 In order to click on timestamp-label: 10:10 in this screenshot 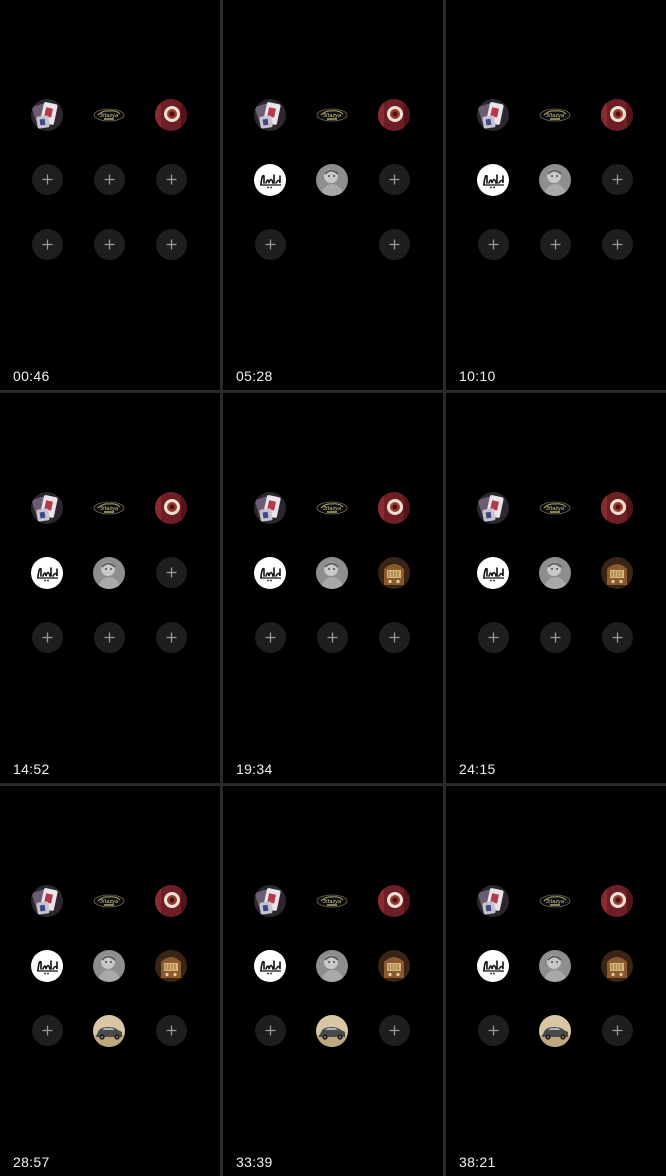, I will do `click(477, 376)`.